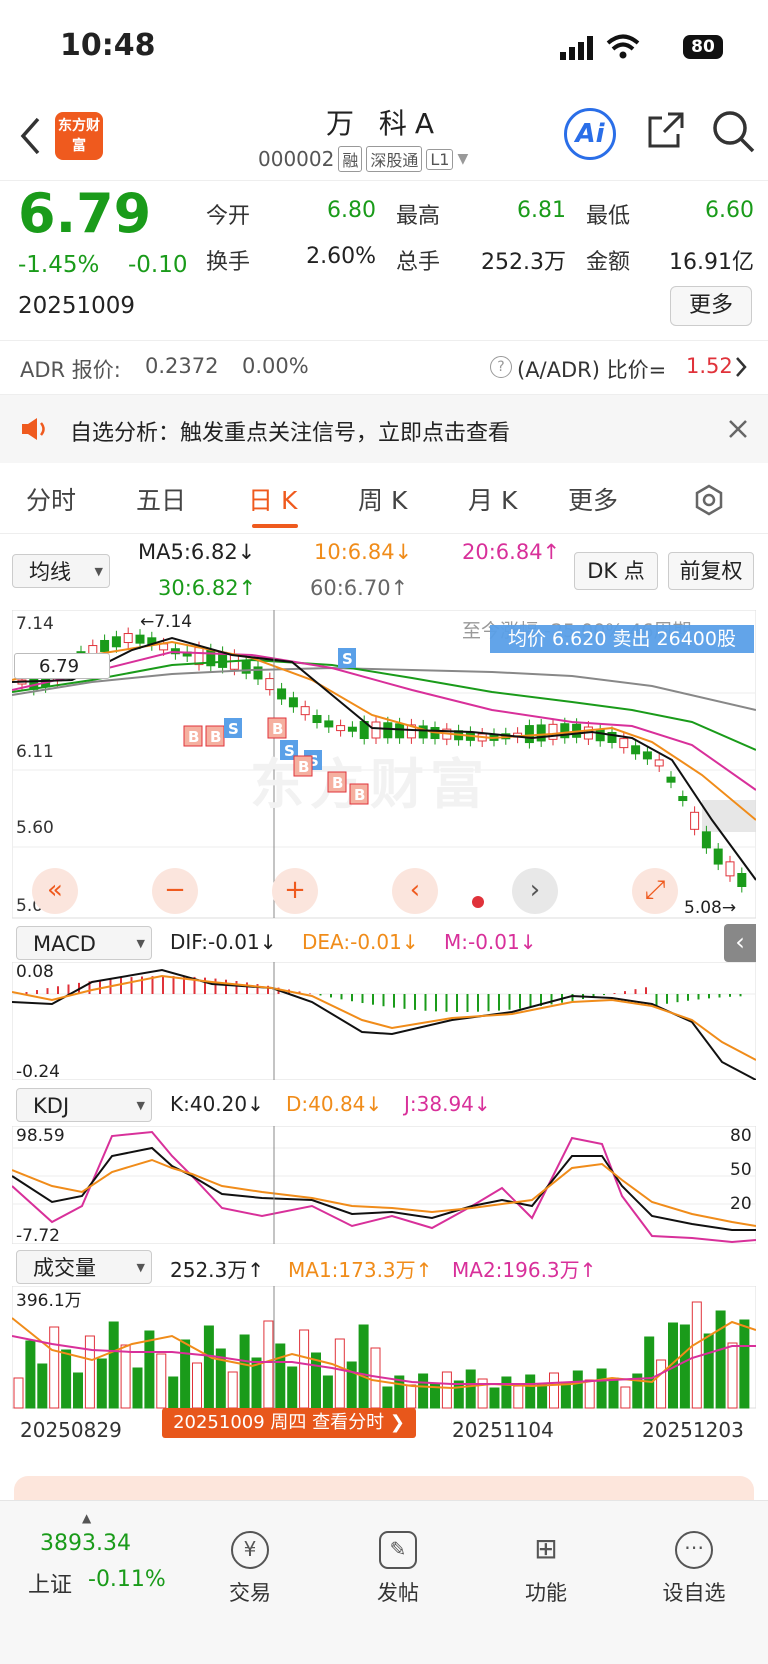  Describe the element at coordinates (541, 210) in the screenshot. I see `high-value: 6.81` at that location.